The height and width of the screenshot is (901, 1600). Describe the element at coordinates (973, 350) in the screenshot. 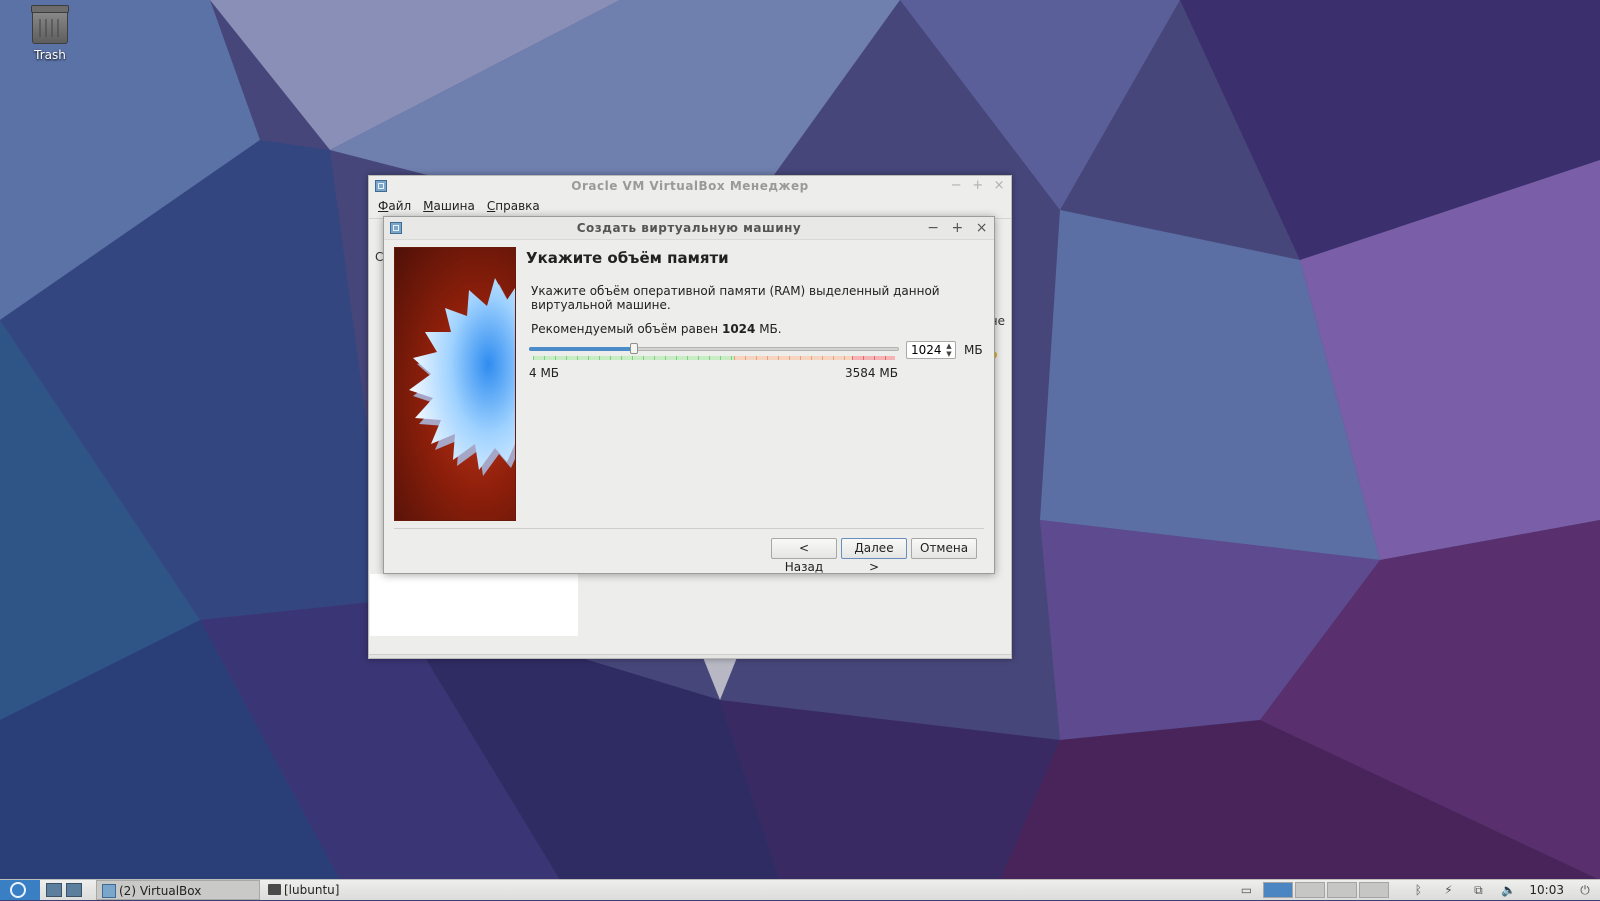

I see `memory-unit: МБ` at that location.